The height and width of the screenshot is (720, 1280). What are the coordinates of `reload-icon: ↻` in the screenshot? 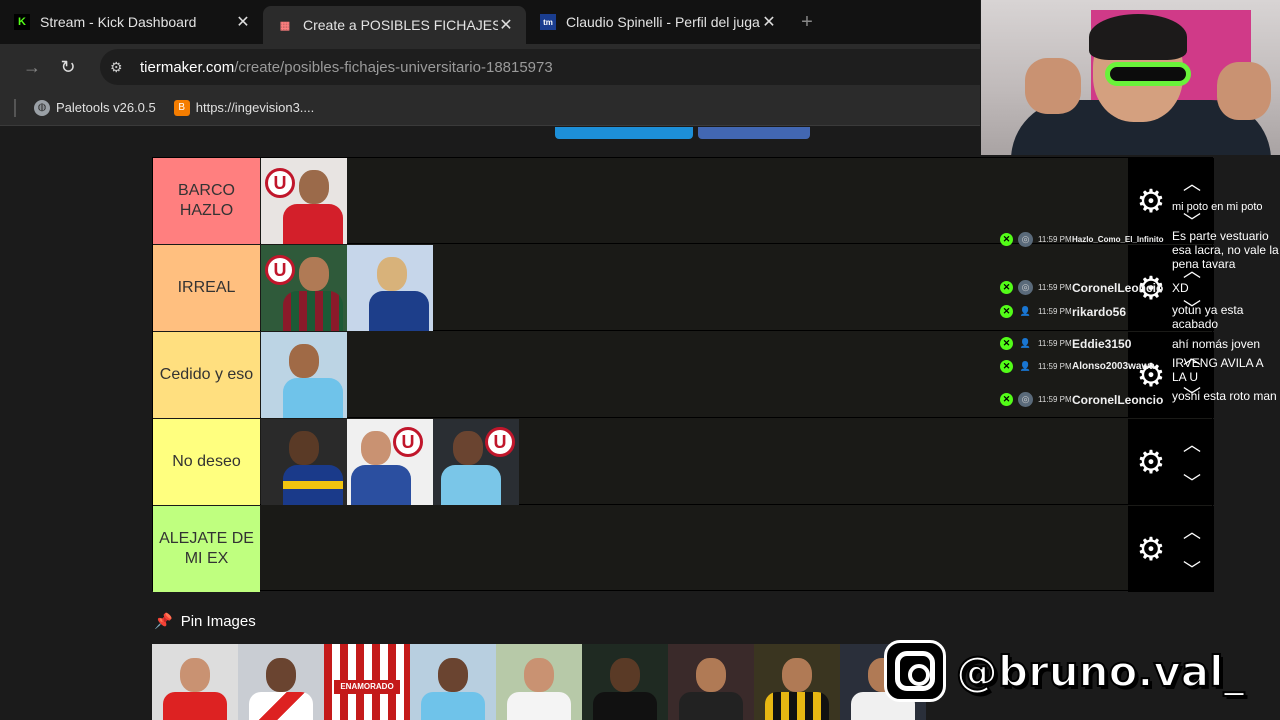 It's located at (68, 67).